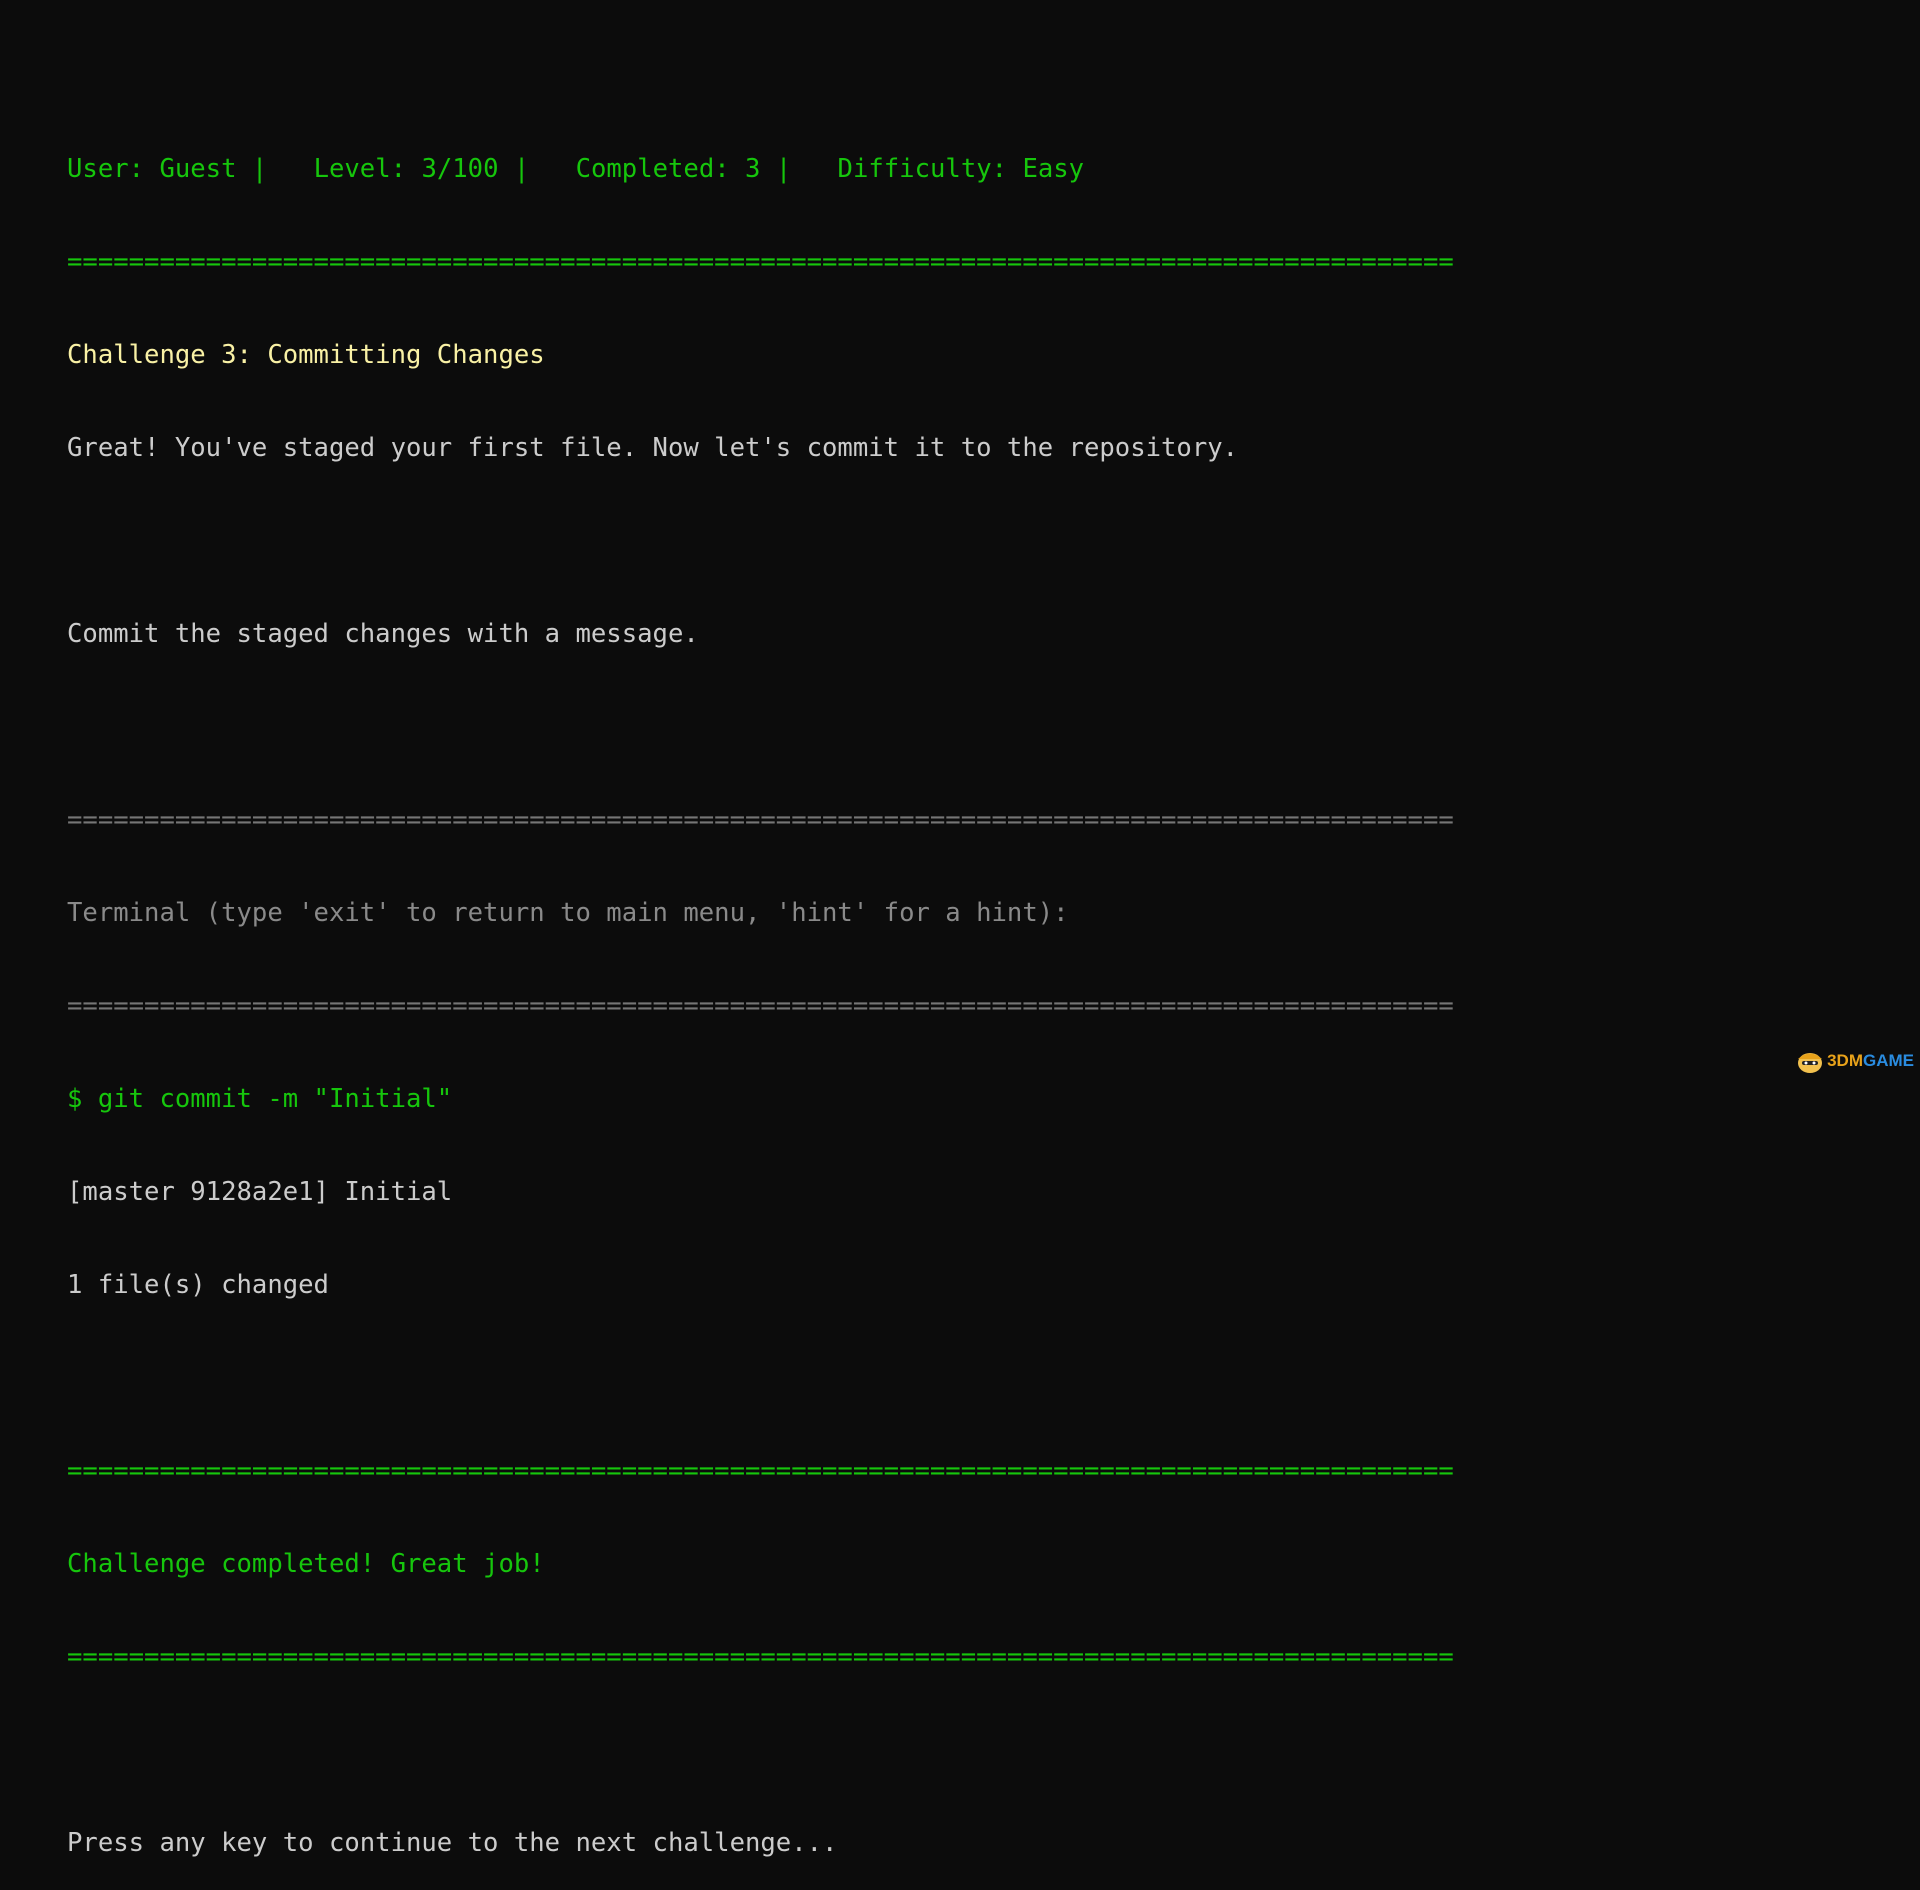 This screenshot has height=1890, width=1920. Describe the element at coordinates (406, 169) in the screenshot. I see `status-level: Level: 3/100` at that location.